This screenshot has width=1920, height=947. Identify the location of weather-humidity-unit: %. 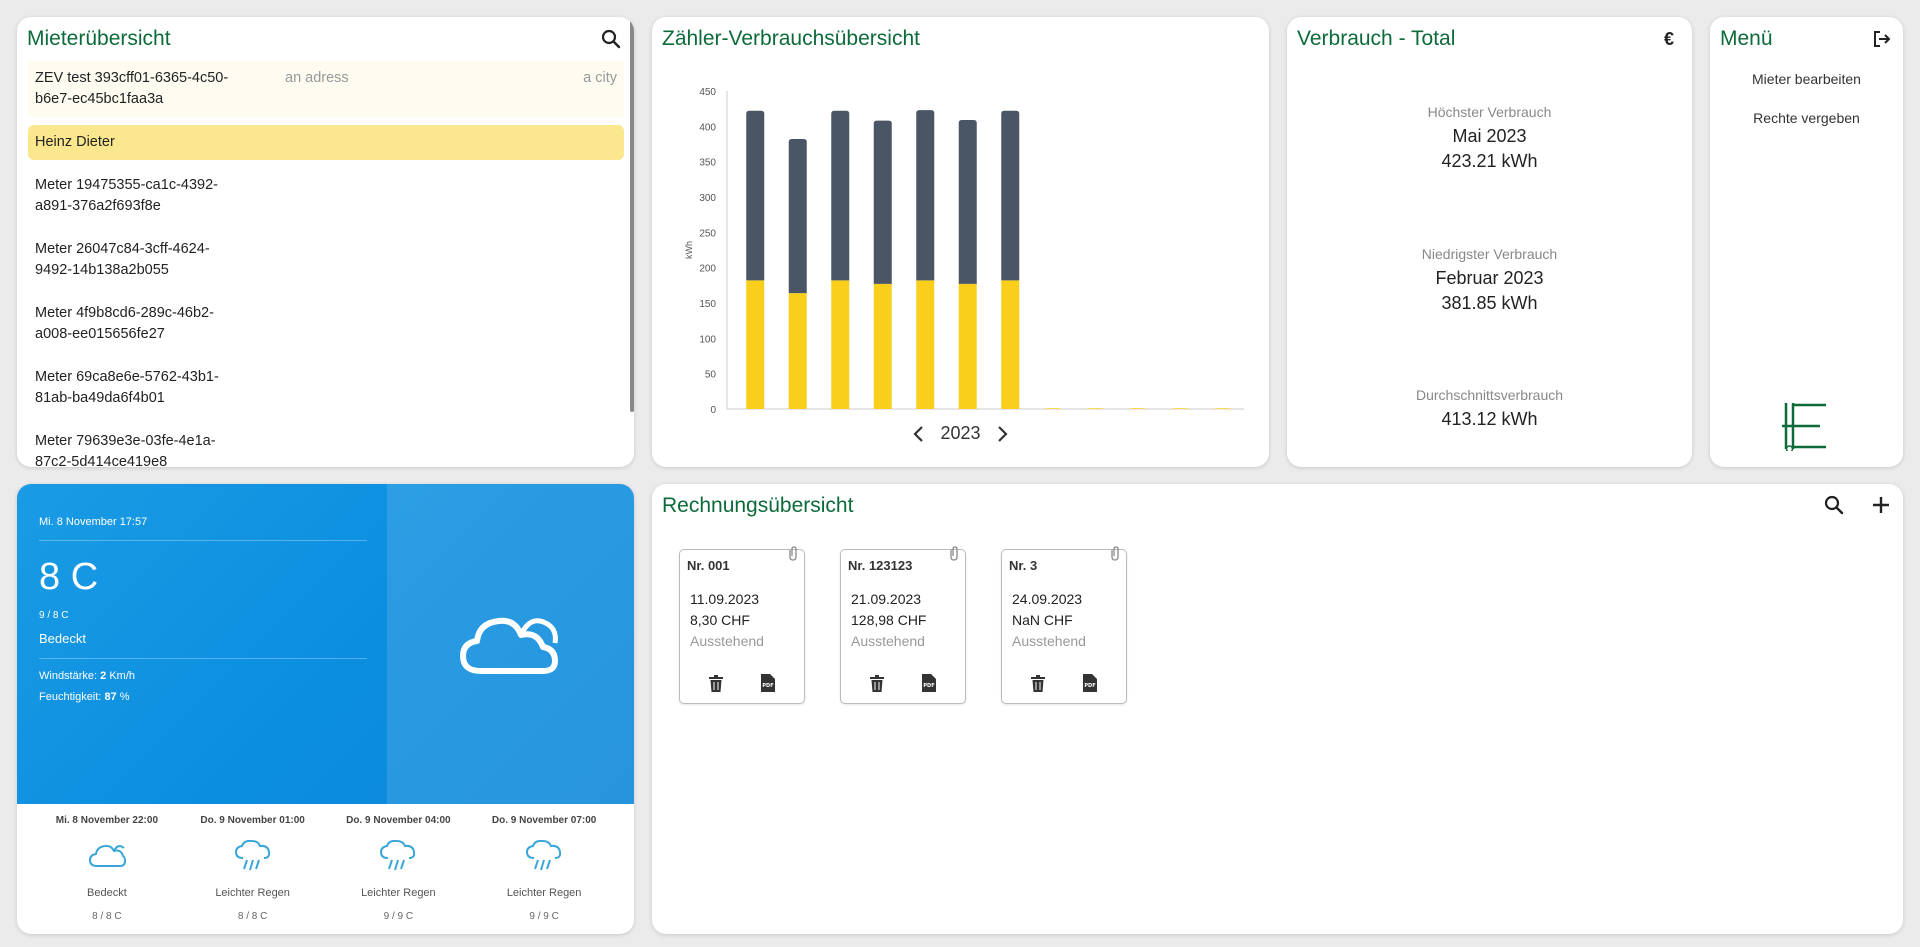
(124, 697).